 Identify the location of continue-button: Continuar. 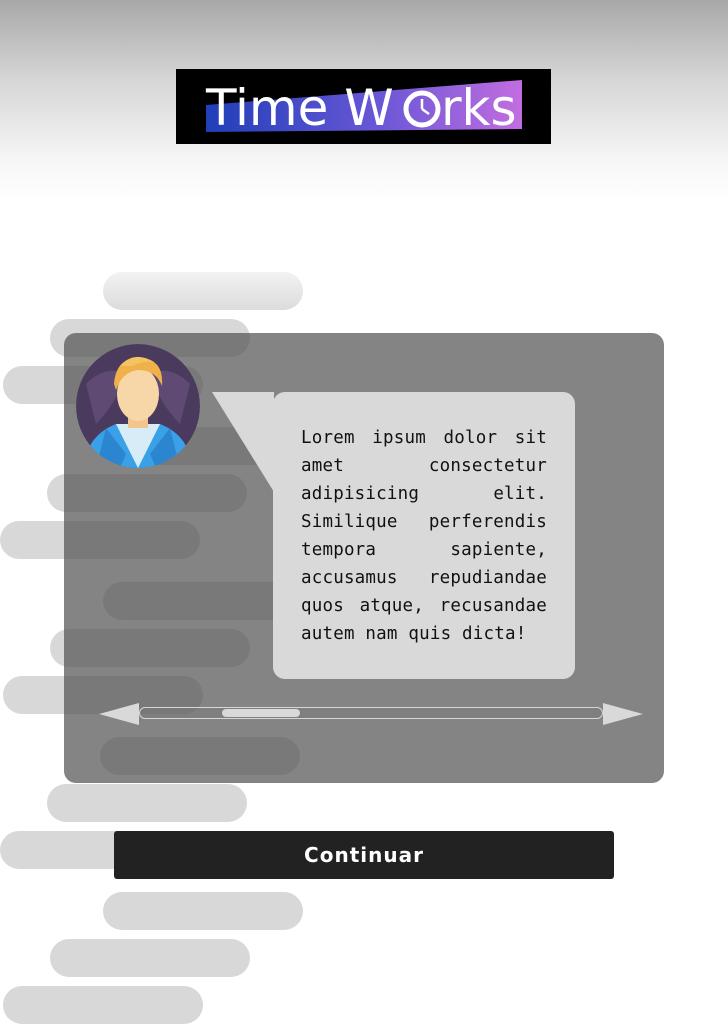
(364, 855).